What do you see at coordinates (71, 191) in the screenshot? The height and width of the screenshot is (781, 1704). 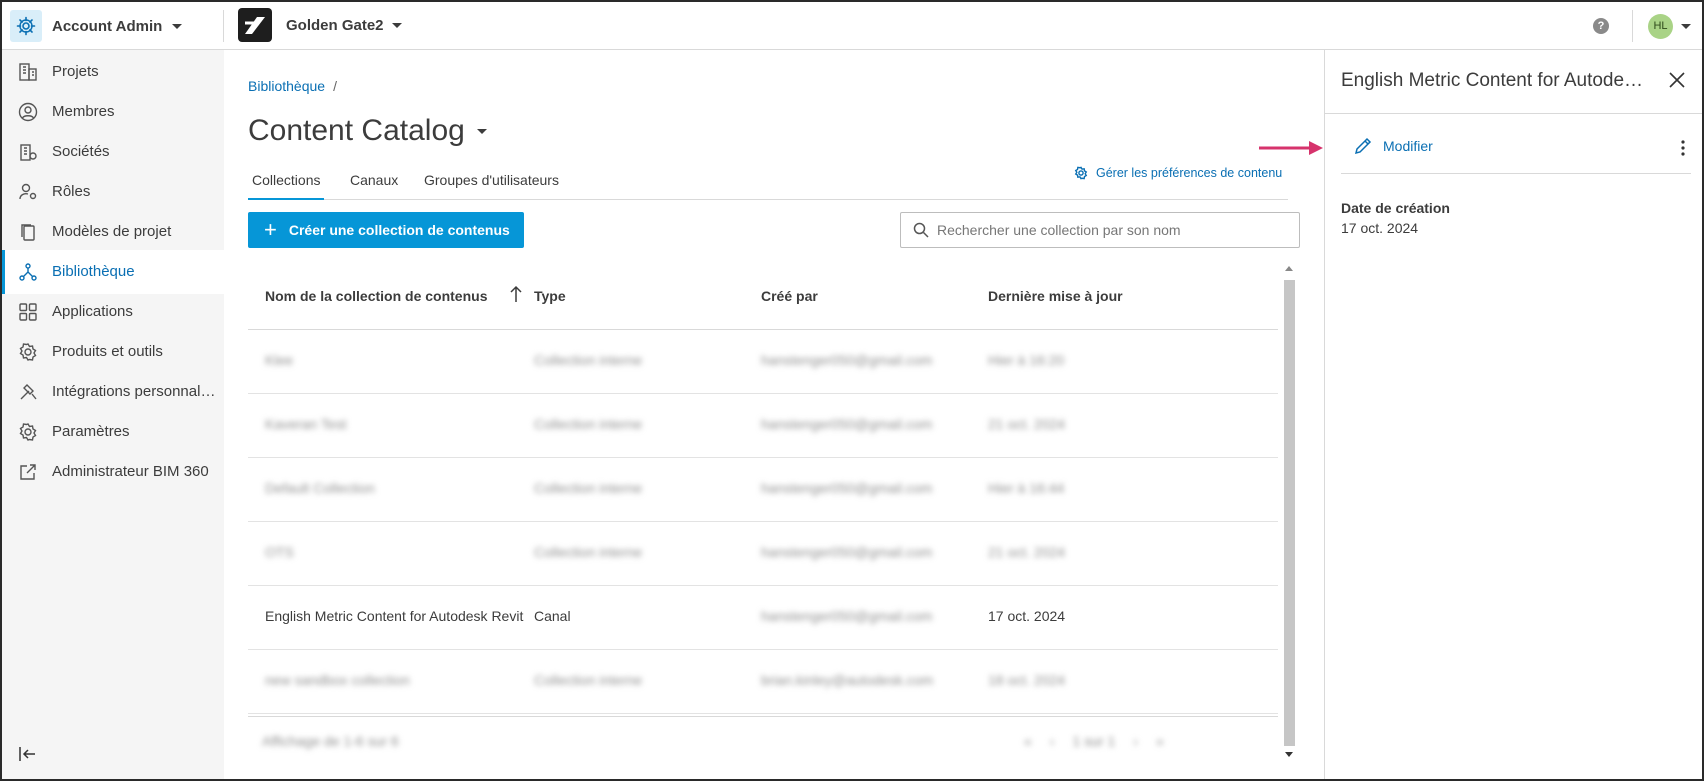 I see `sidebar-item-label: Rôles` at bounding box center [71, 191].